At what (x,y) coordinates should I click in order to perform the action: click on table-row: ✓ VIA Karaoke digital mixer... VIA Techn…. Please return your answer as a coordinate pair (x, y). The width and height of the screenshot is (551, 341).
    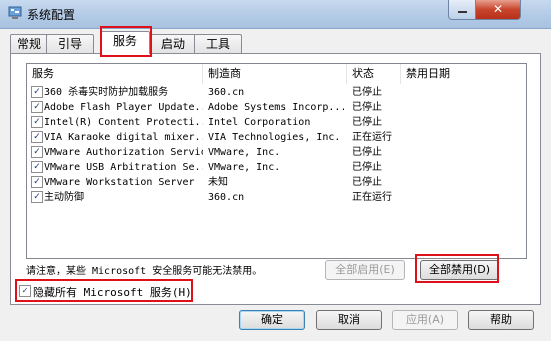
    Looking at the image, I should click on (276, 137).